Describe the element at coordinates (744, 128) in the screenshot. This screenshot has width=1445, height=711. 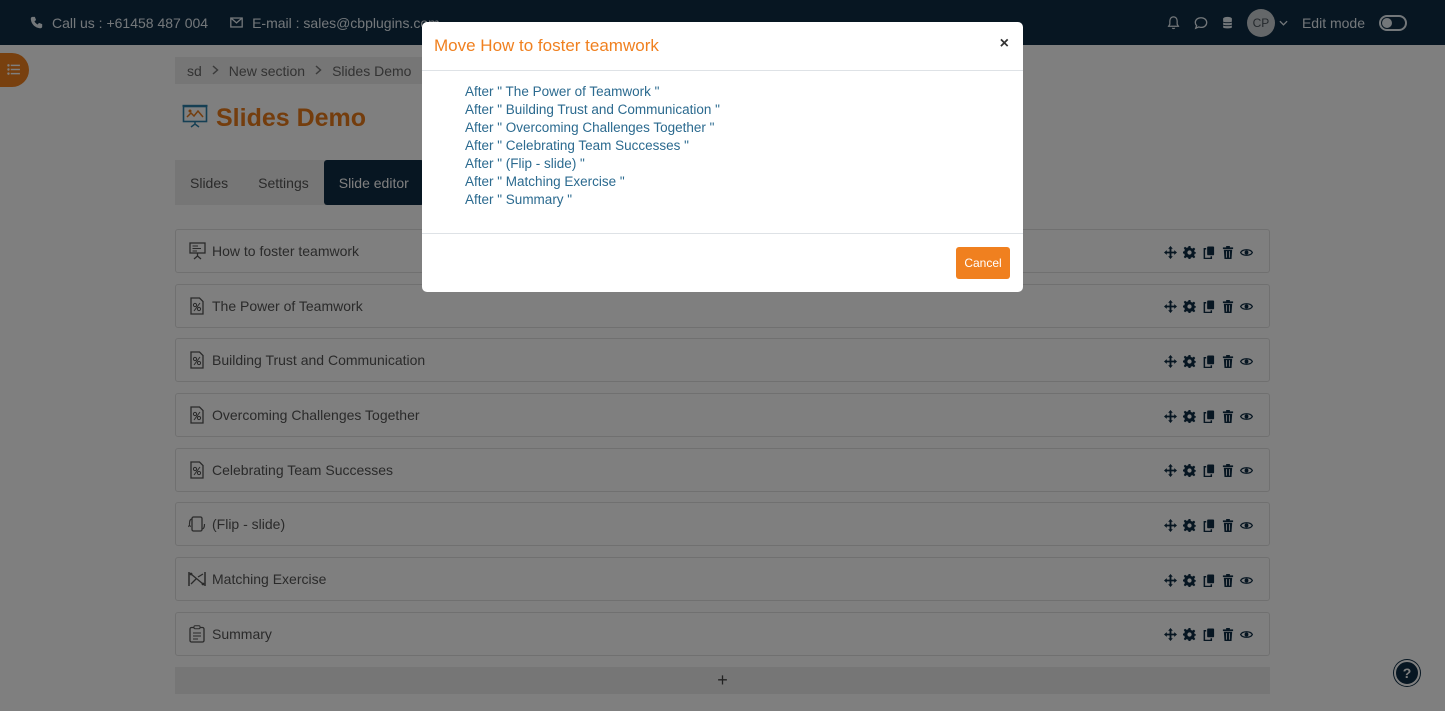
I see `move-option: After " Overcoming Challenges Together "` at that location.